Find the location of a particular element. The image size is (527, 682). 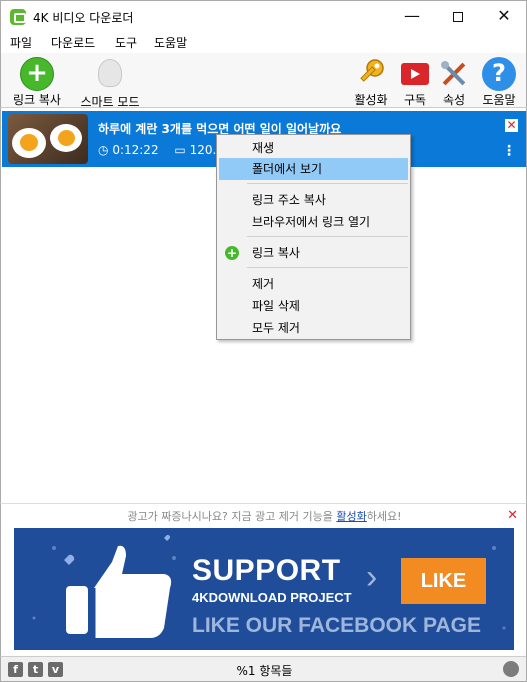

youtube-icon is located at coordinates (415, 74).